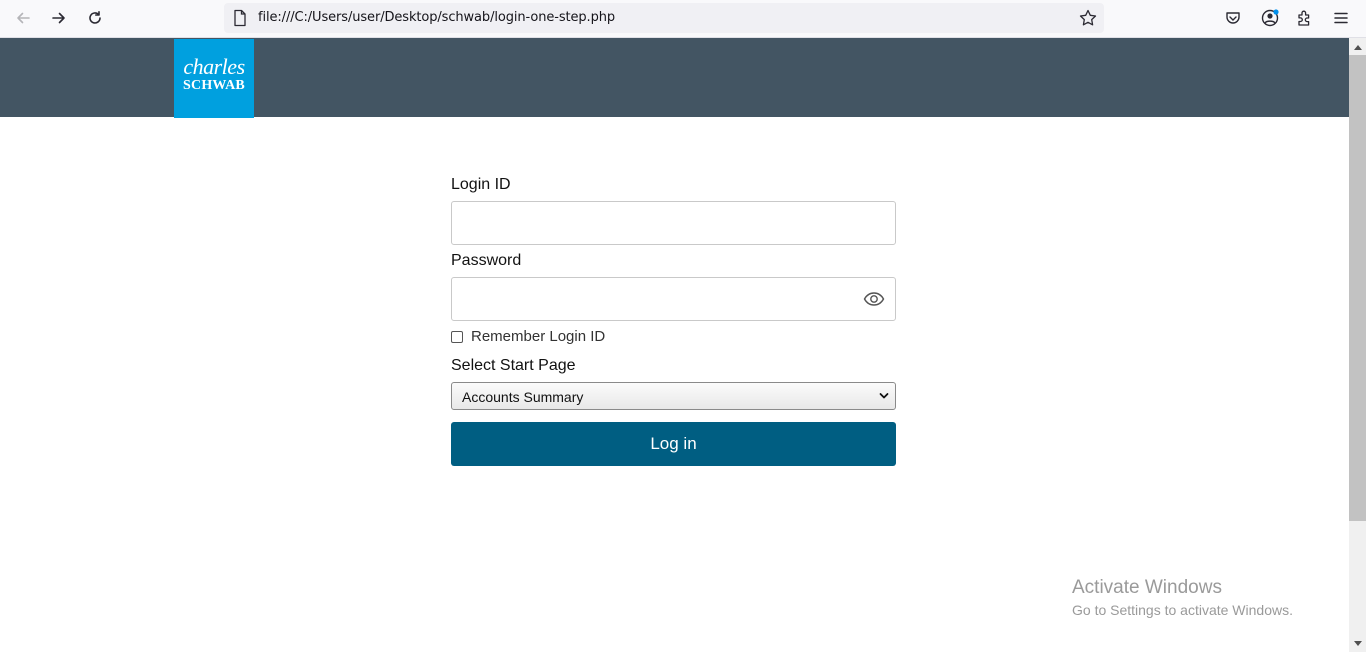 The height and width of the screenshot is (652, 1366). What do you see at coordinates (673, 299) in the screenshot?
I see `password-input` at bounding box center [673, 299].